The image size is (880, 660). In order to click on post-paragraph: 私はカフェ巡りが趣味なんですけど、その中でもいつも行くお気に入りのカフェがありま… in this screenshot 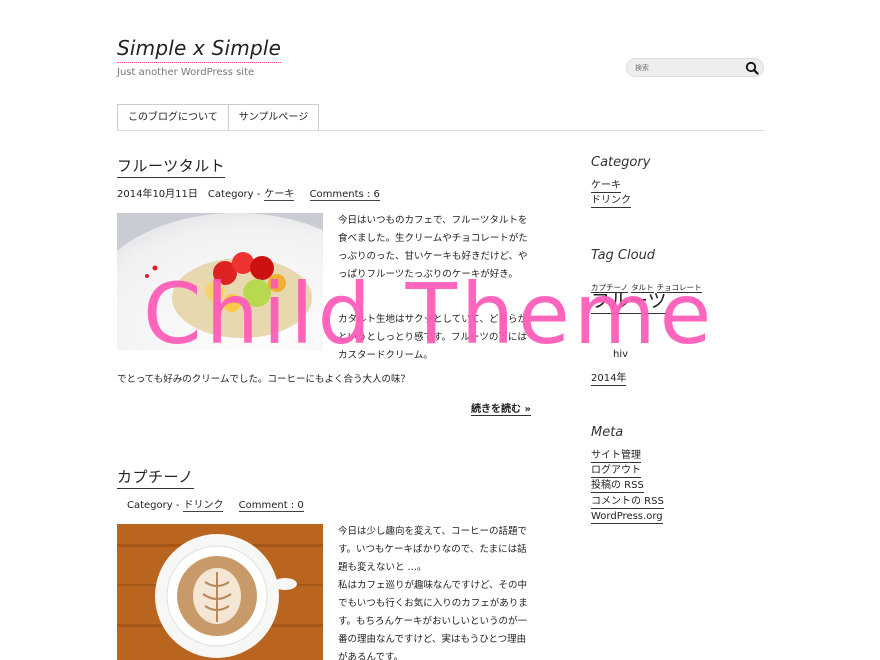, I will do `click(433, 620)`.